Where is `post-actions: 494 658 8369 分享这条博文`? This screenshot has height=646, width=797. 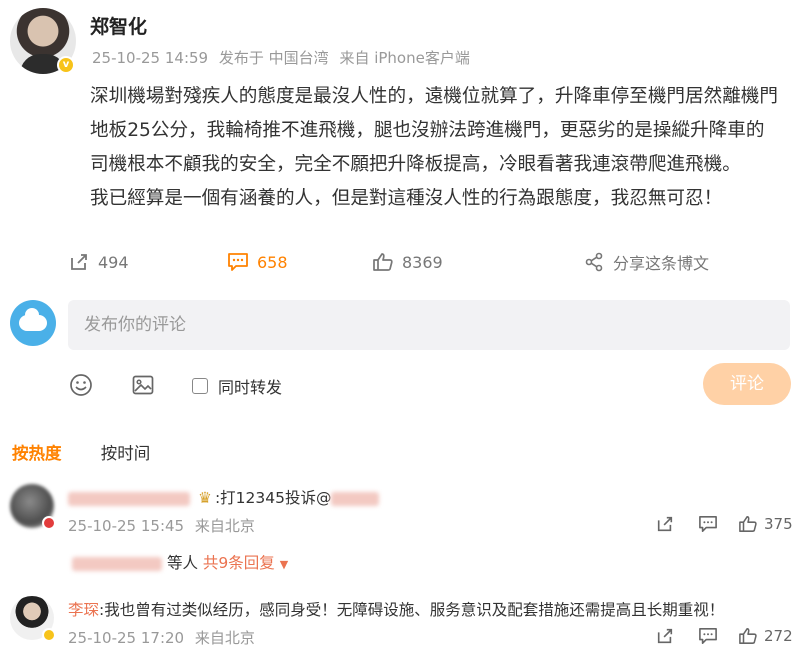 post-actions: 494 658 8369 分享这条博文 is located at coordinates (398, 262).